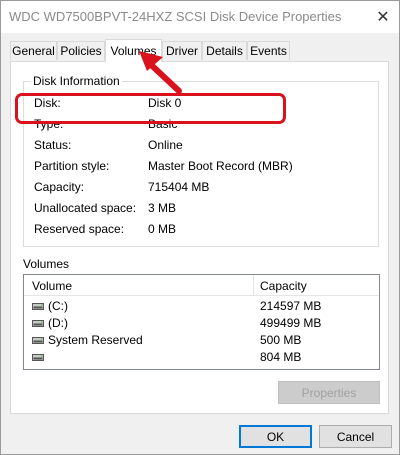 The height and width of the screenshot is (455, 400). Describe the element at coordinates (283, 286) in the screenshot. I see `column-header-capacity: Capacity` at that location.